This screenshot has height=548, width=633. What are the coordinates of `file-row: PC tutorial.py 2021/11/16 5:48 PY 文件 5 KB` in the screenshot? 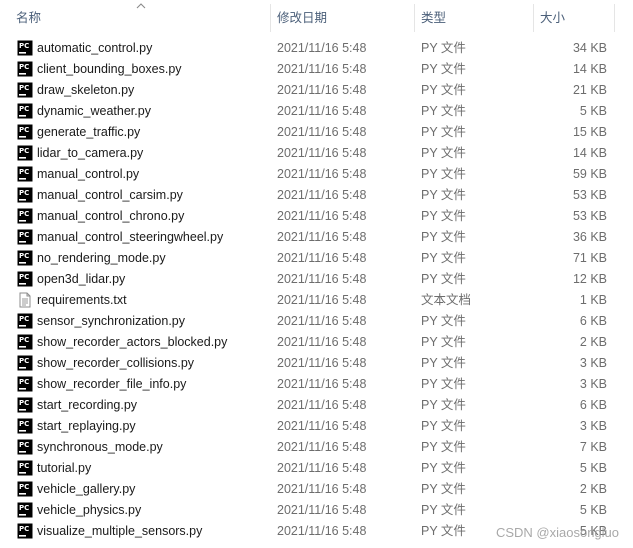 It's located at (316, 468).